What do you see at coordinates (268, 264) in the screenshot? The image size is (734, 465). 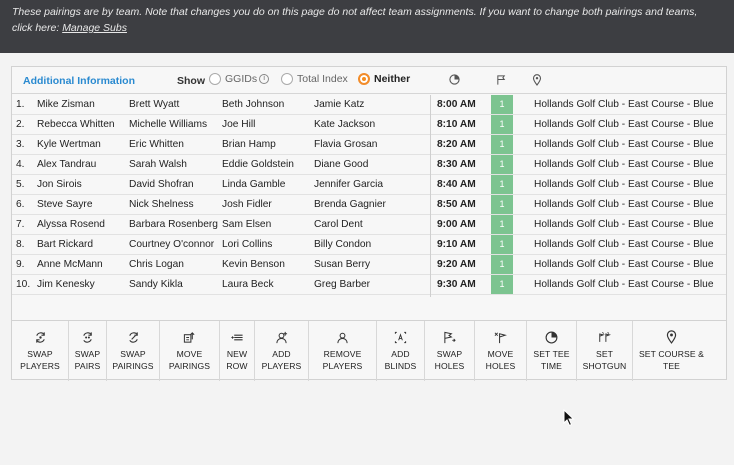 I see `player-name: Kevin Benson` at bounding box center [268, 264].